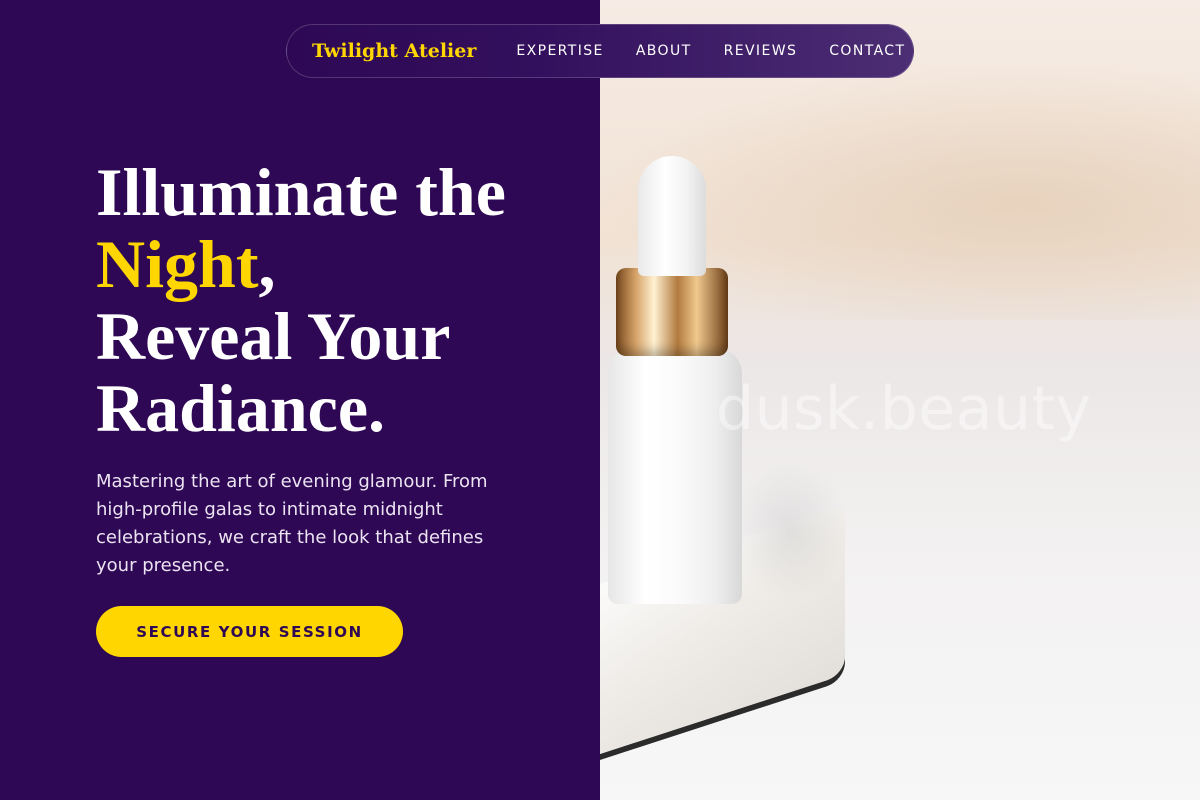  I want to click on headline-line-1: Illuminate the, so click(301, 192).